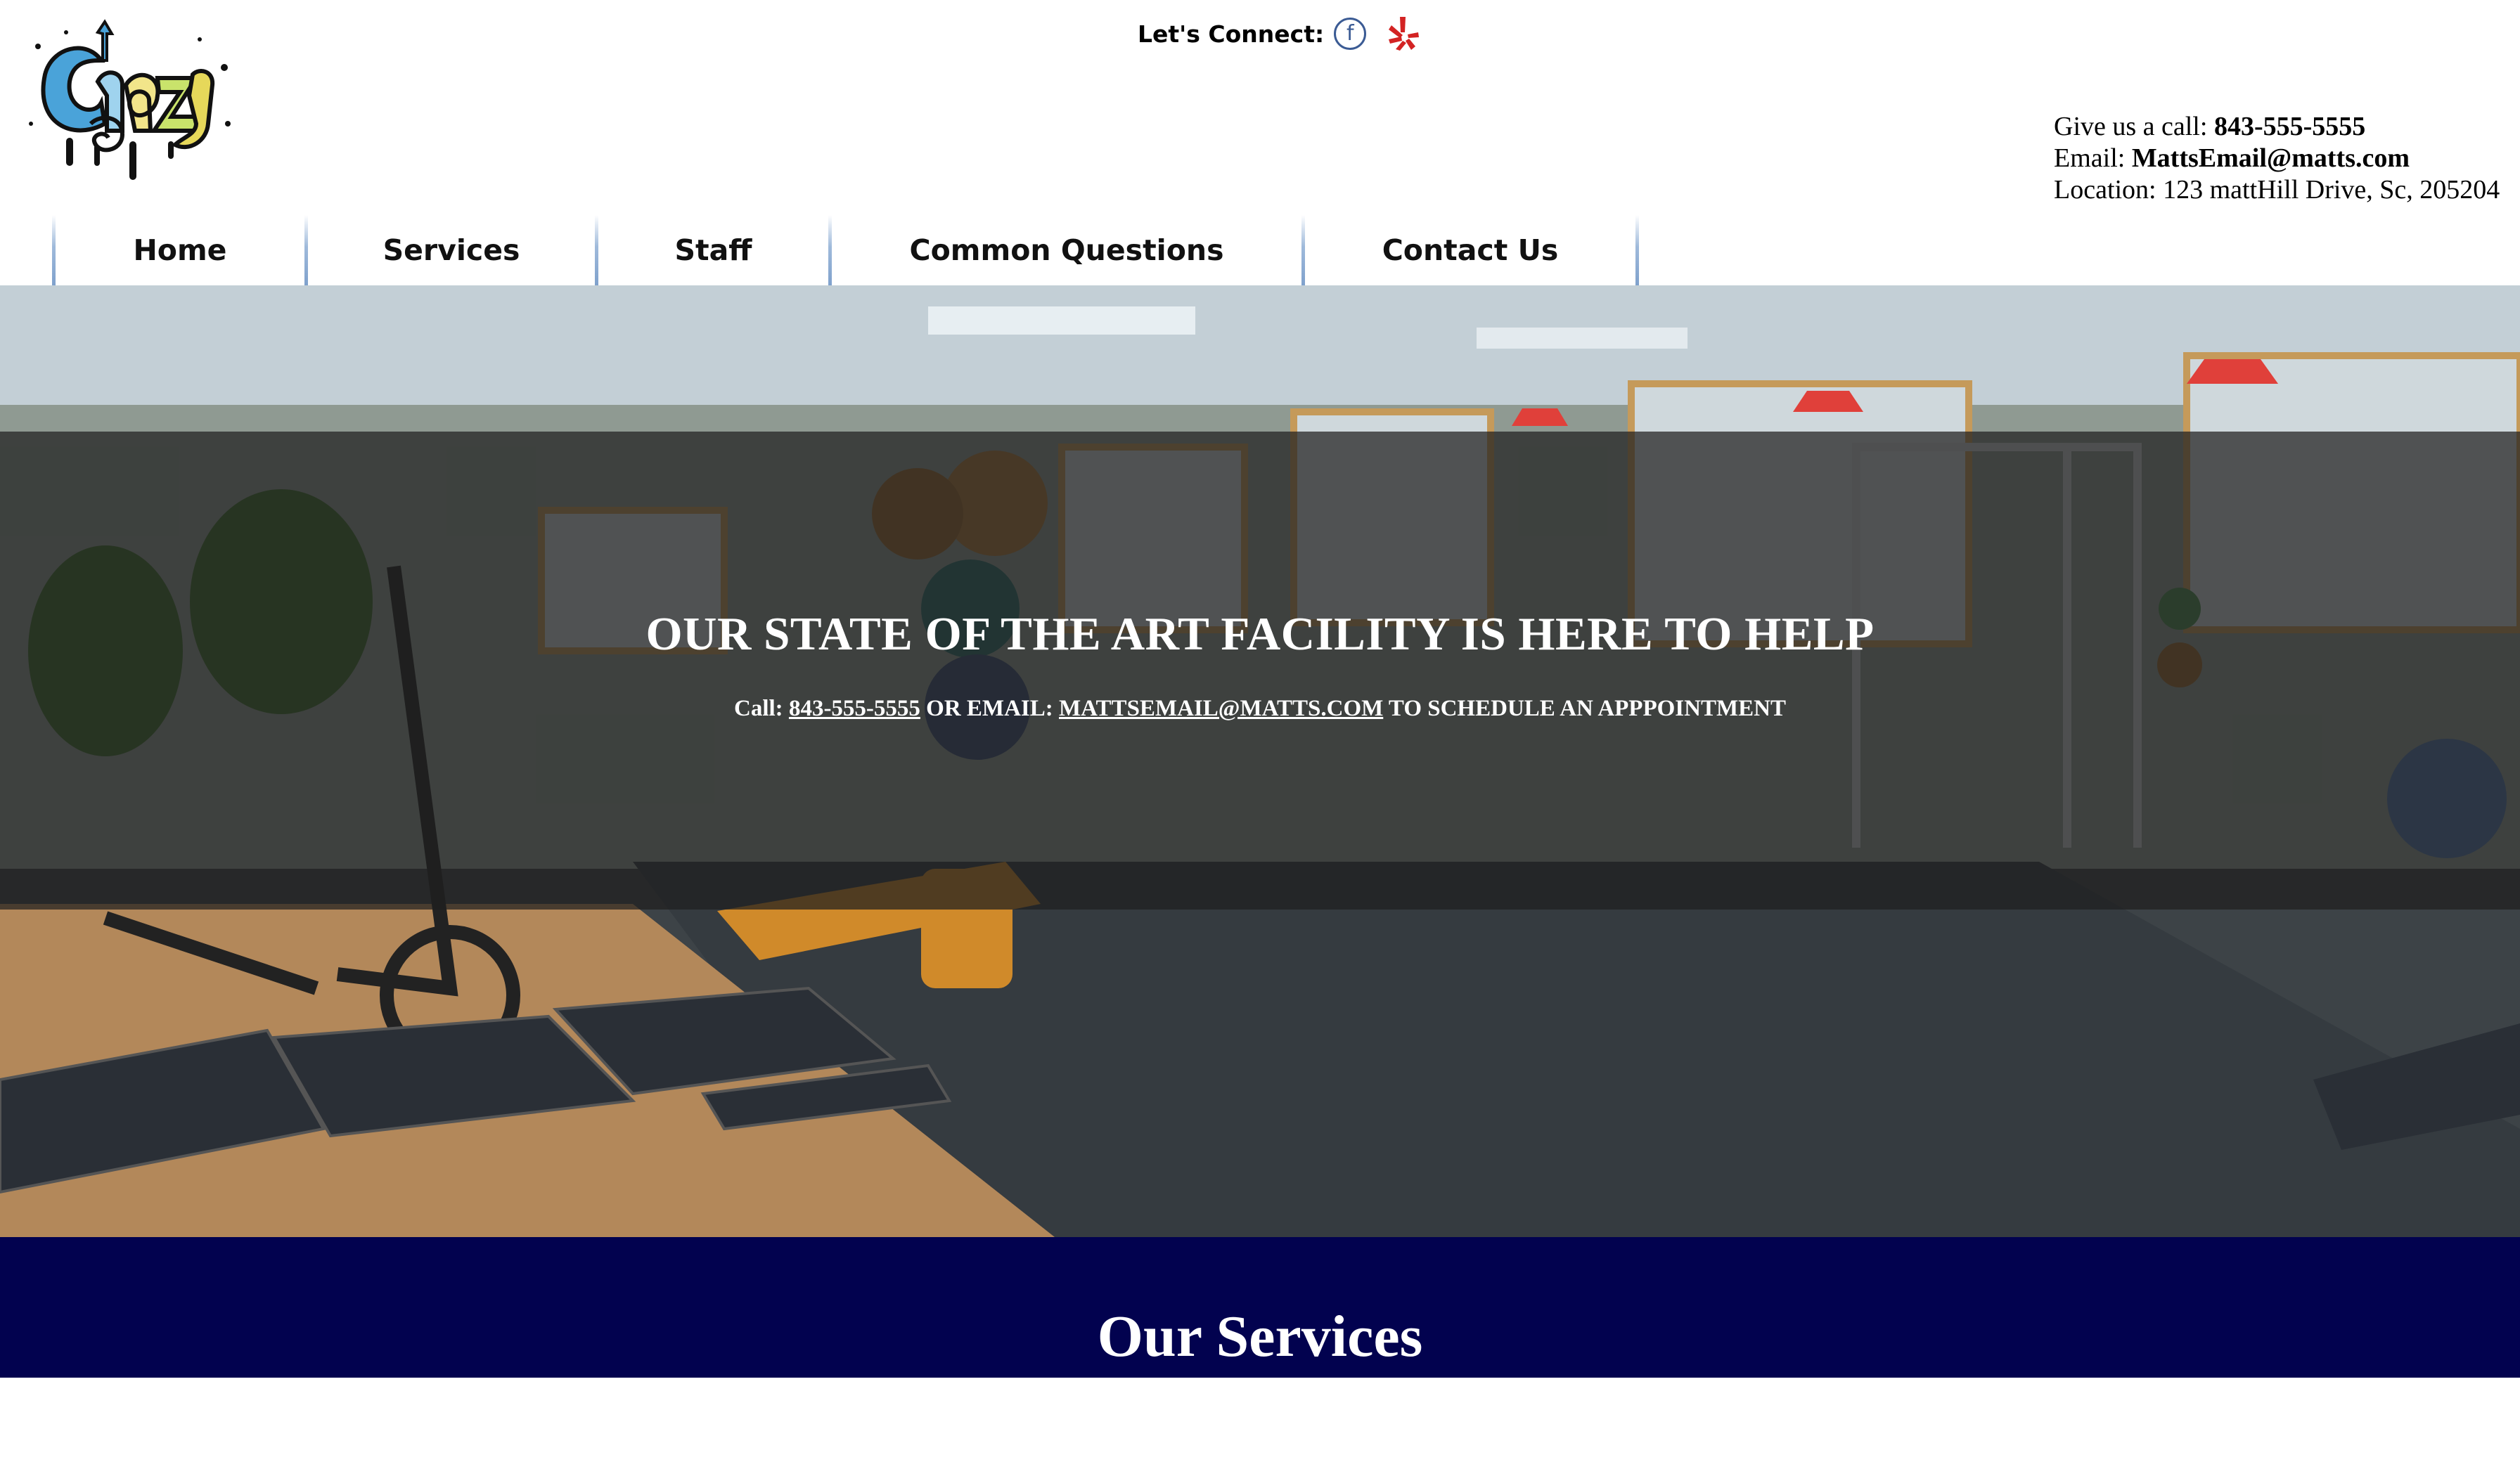 This screenshot has width=2520, height=1462. What do you see at coordinates (1403, 33) in the screenshot?
I see `yelp-icon` at bounding box center [1403, 33].